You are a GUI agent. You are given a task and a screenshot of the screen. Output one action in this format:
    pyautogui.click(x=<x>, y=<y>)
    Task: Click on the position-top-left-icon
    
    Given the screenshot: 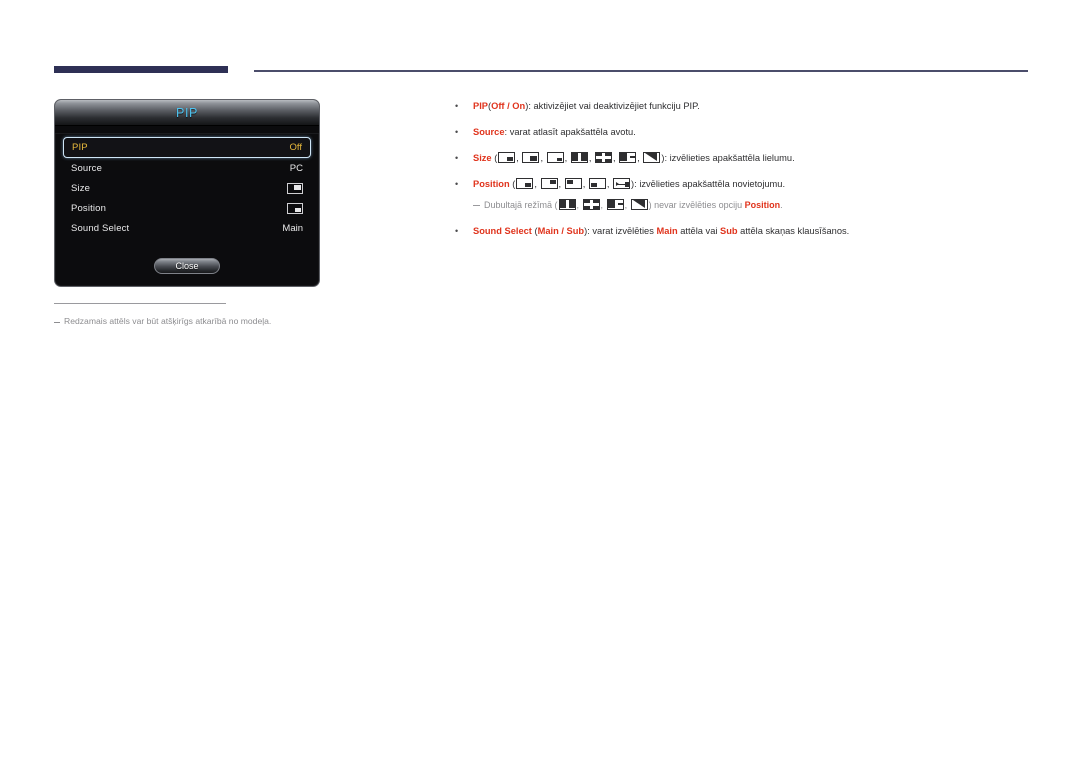 What is the action you would take?
    pyautogui.click(x=573, y=183)
    